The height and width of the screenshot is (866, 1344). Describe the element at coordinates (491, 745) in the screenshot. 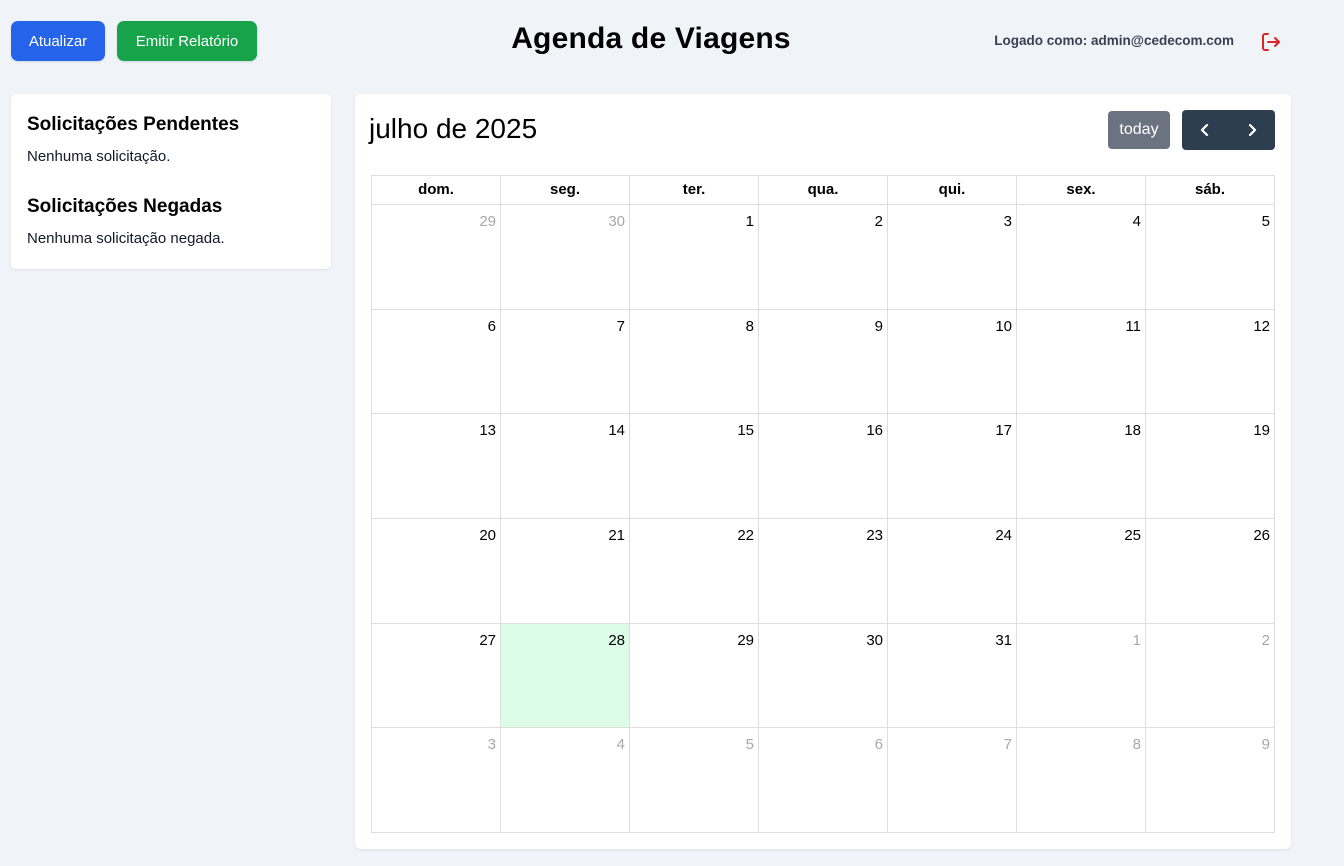

I see `day-number: 3` at that location.